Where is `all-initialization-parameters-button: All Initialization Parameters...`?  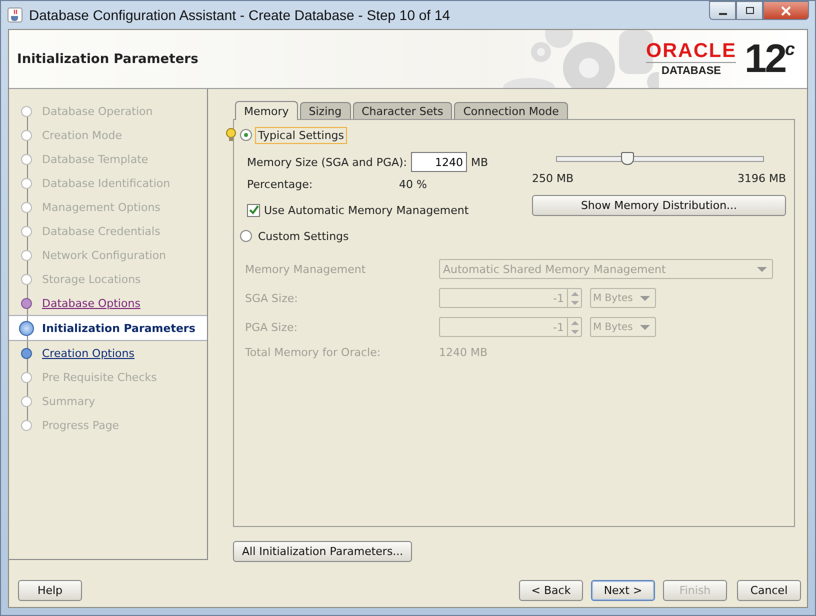 all-initialization-parameters-button: All Initialization Parameters... is located at coordinates (322, 551).